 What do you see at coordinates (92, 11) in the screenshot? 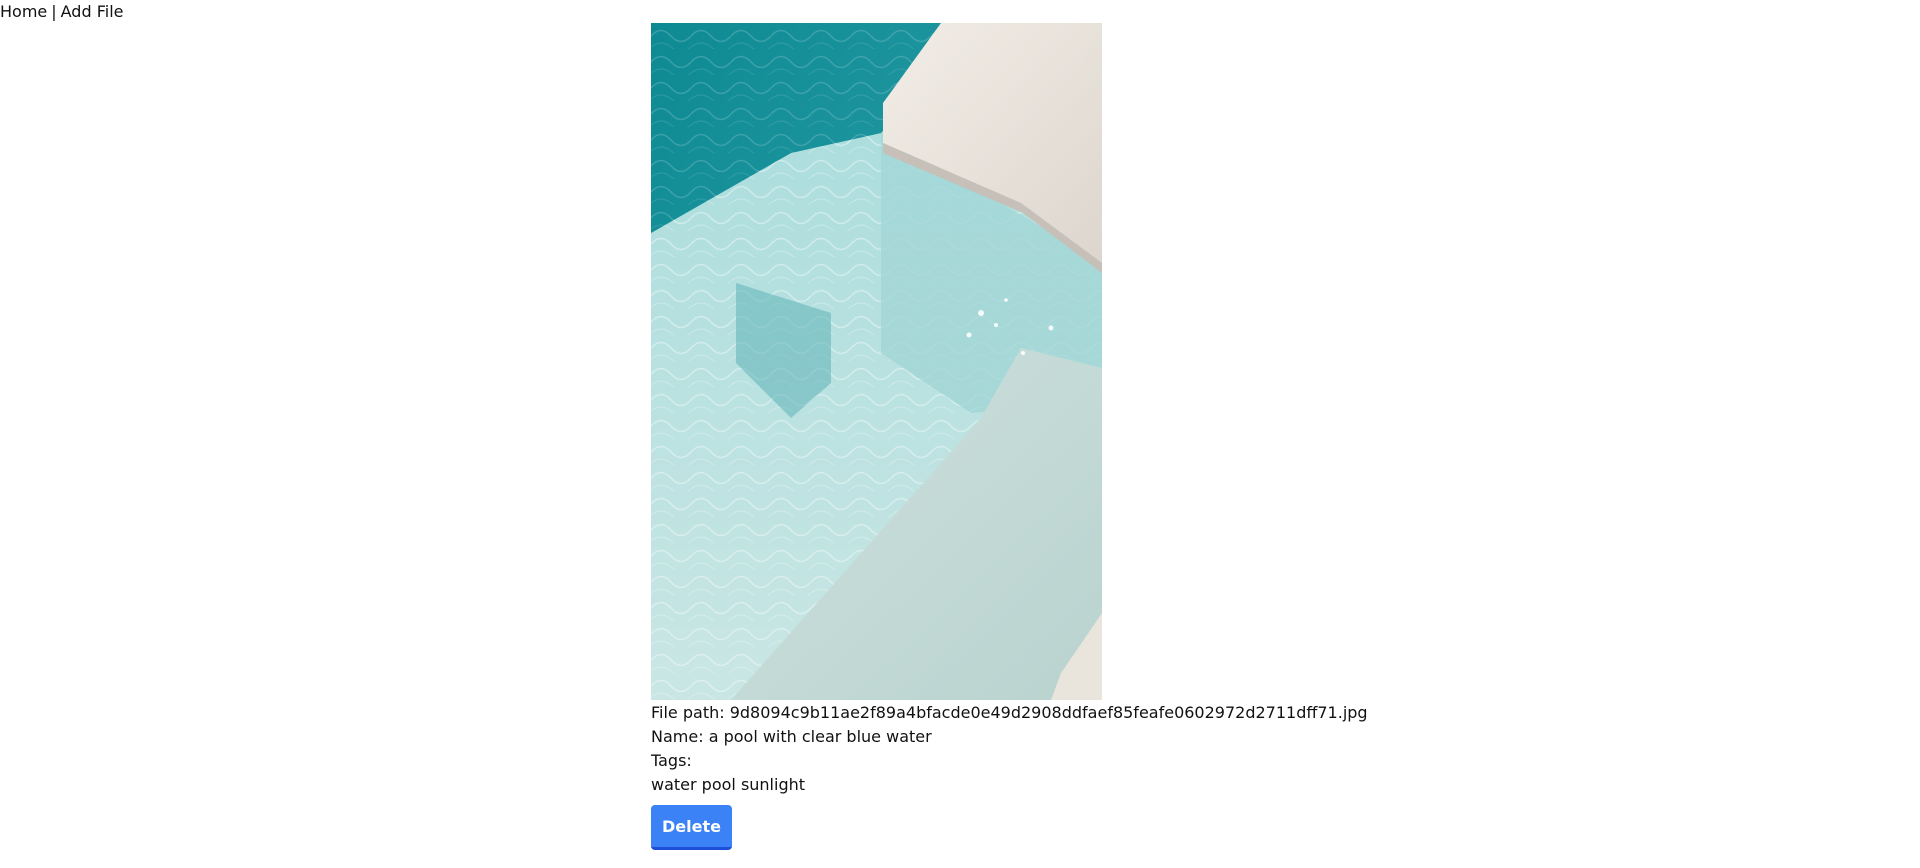
I see `add-file-link: Add File` at bounding box center [92, 11].